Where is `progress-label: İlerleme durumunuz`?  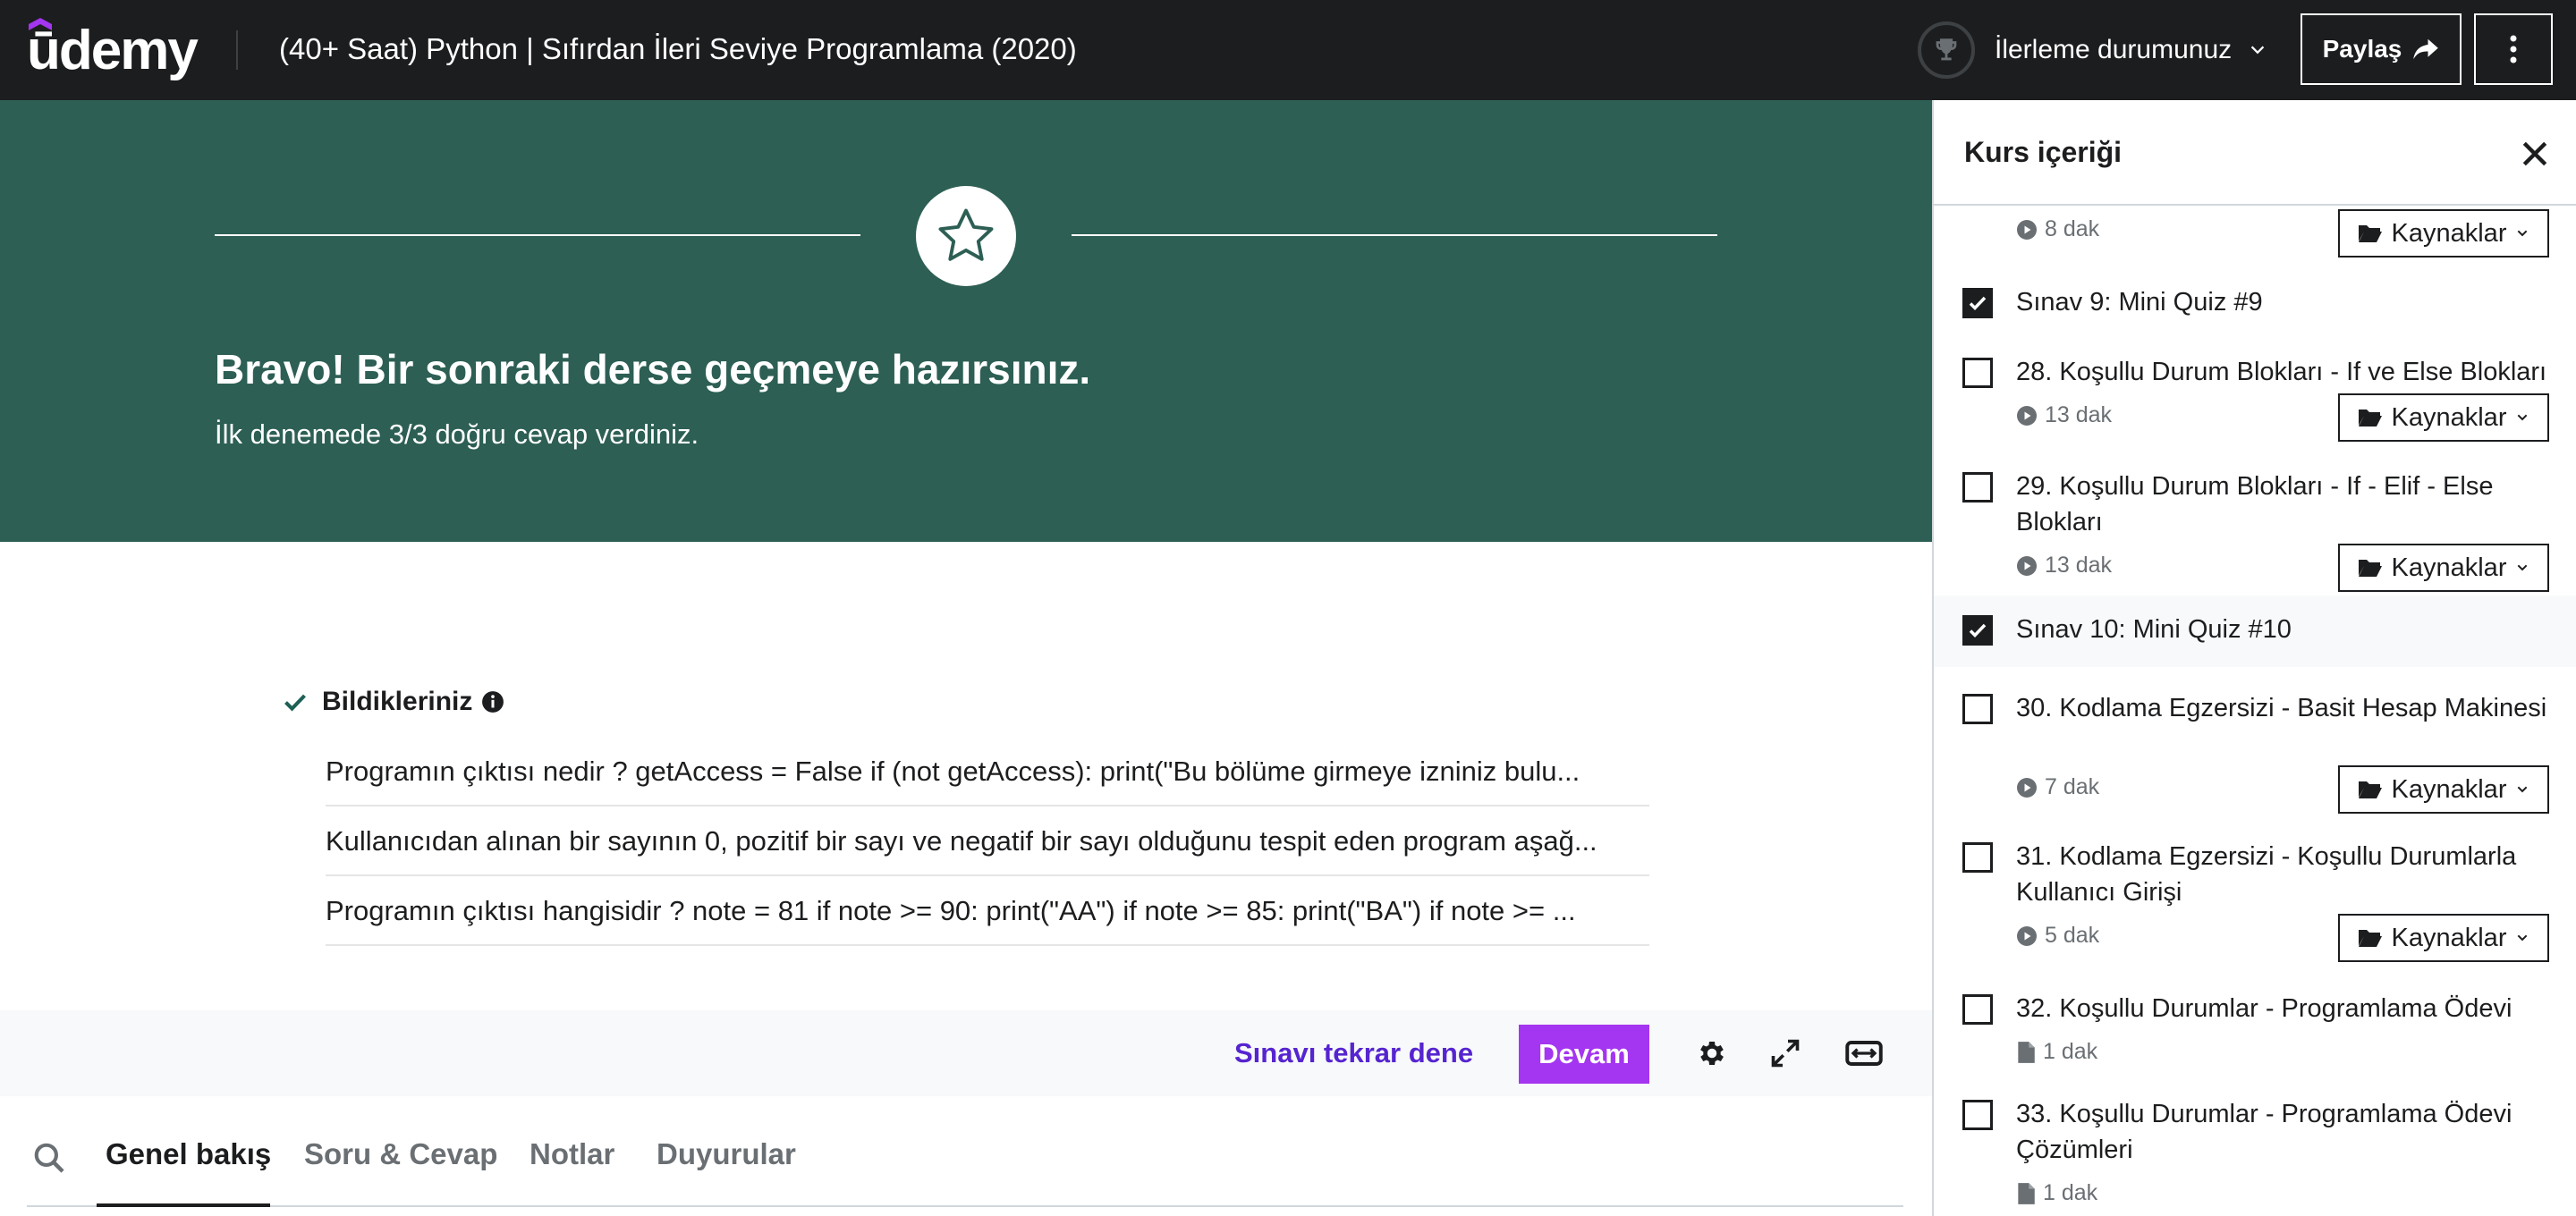 progress-label: İlerleme durumunuz is located at coordinates (2114, 49).